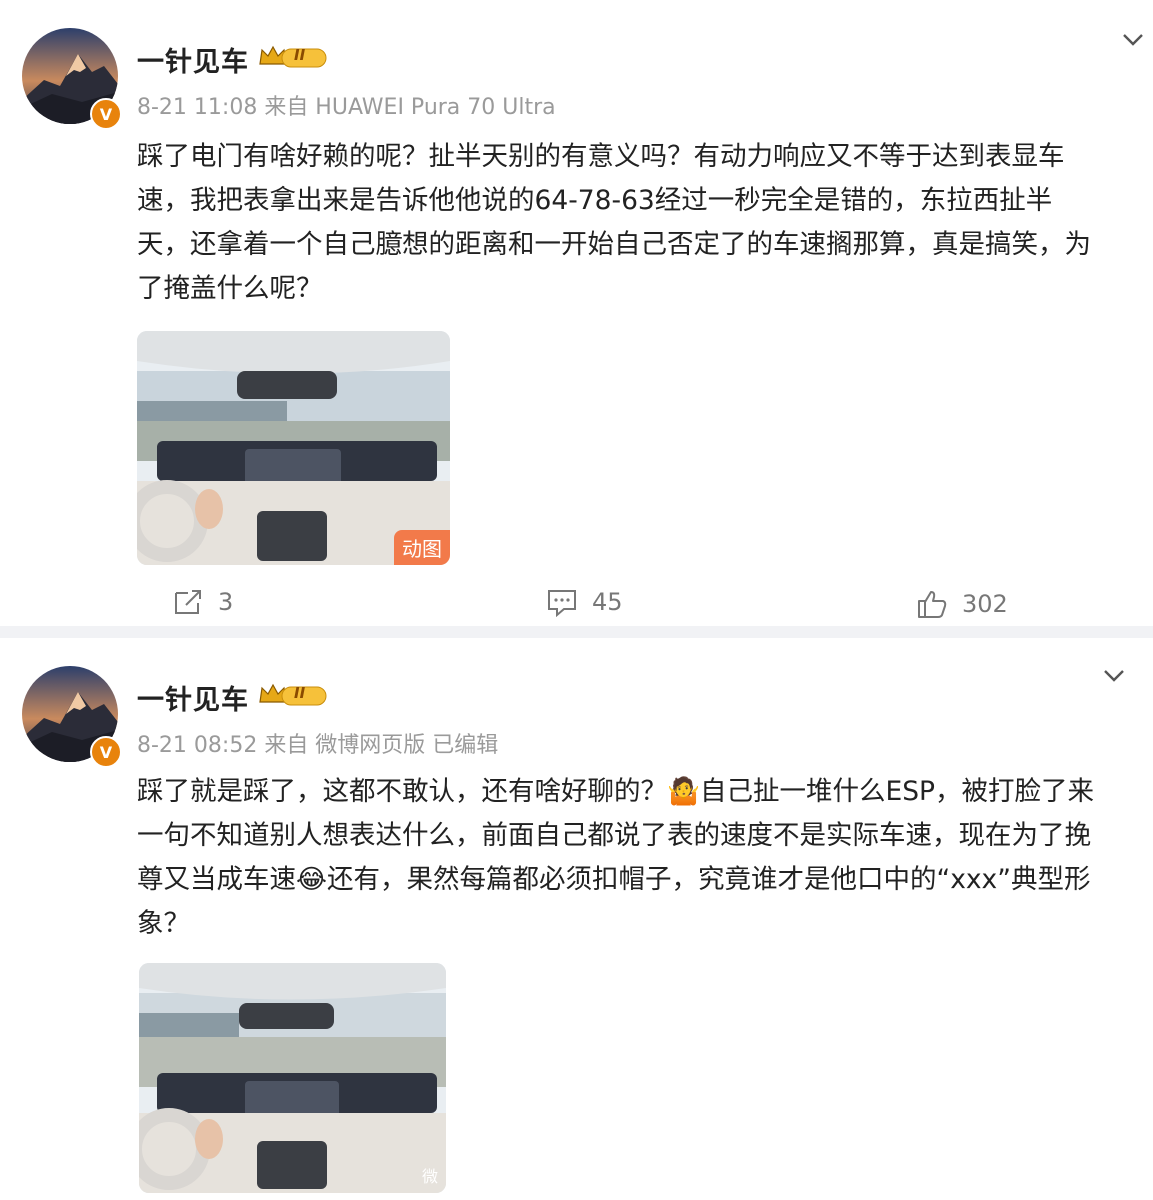 The width and height of the screenshot is (1153, 1200). What do you see at coordinates (576, 632) in the screenshot?
I see `post-divider` at bounding box center [576, 632].